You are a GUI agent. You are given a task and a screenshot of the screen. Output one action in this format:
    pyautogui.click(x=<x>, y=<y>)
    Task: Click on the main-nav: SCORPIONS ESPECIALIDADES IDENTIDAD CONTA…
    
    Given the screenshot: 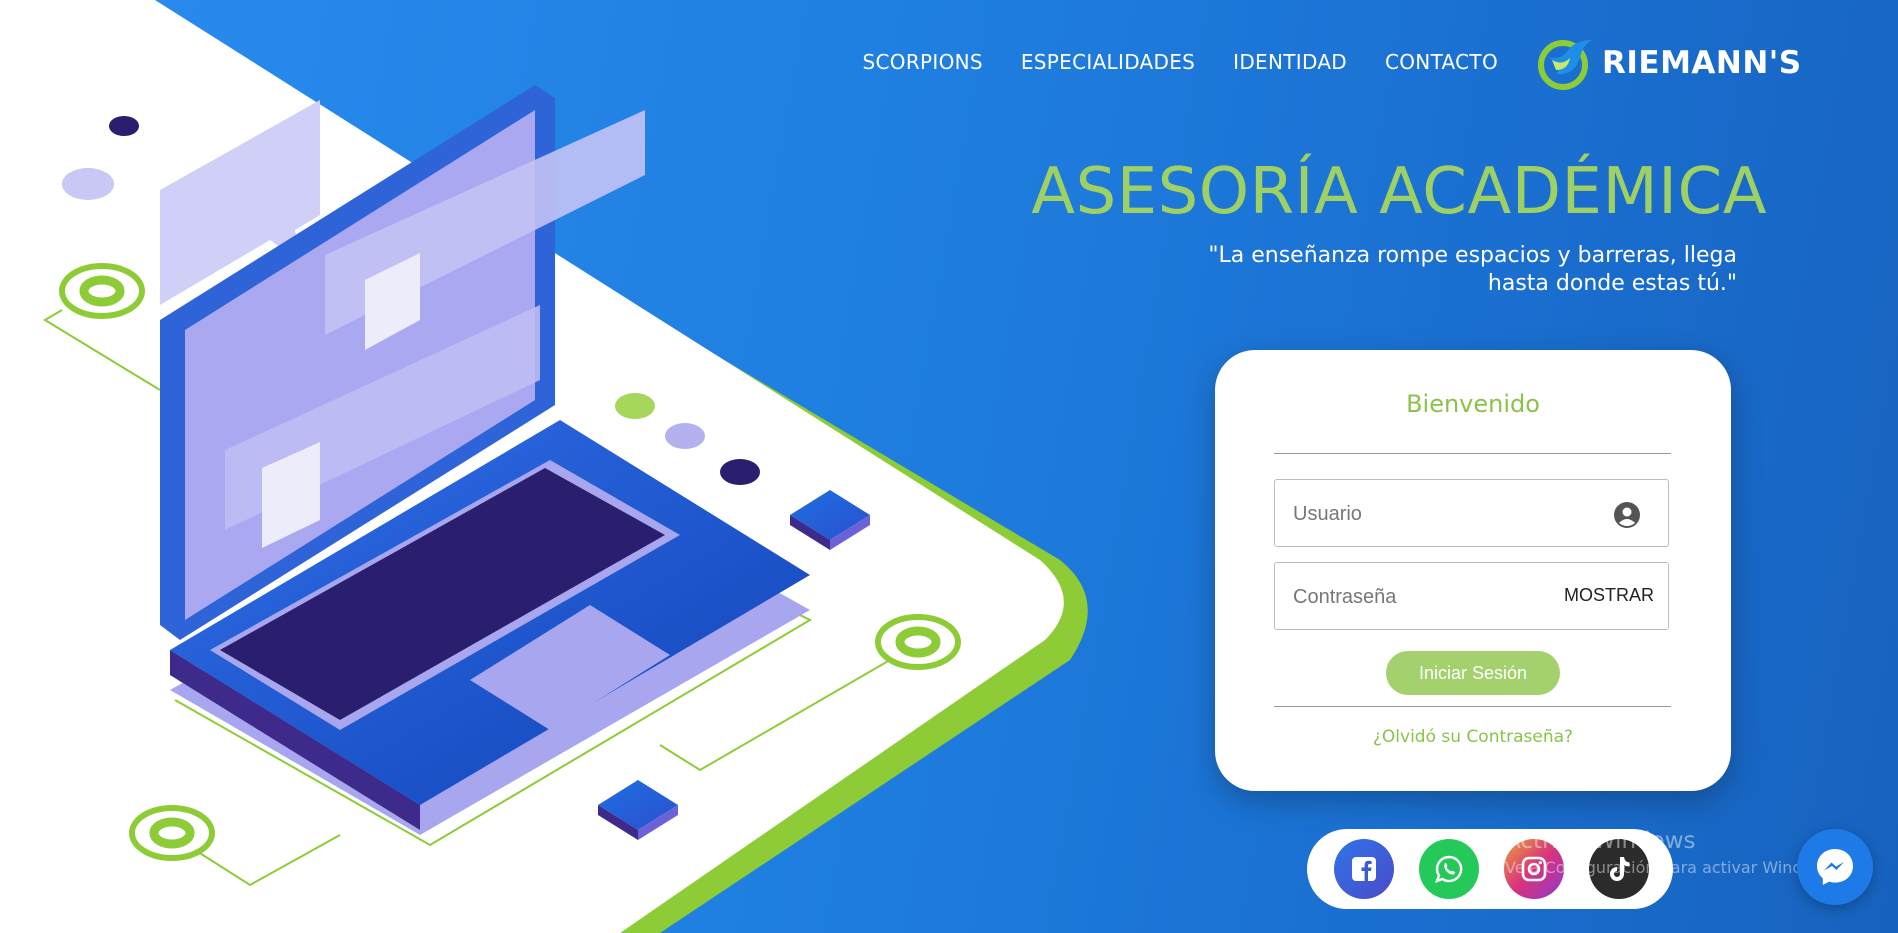 What is the action you would take?
    pyautogui.click(x=1180, y=62)
    